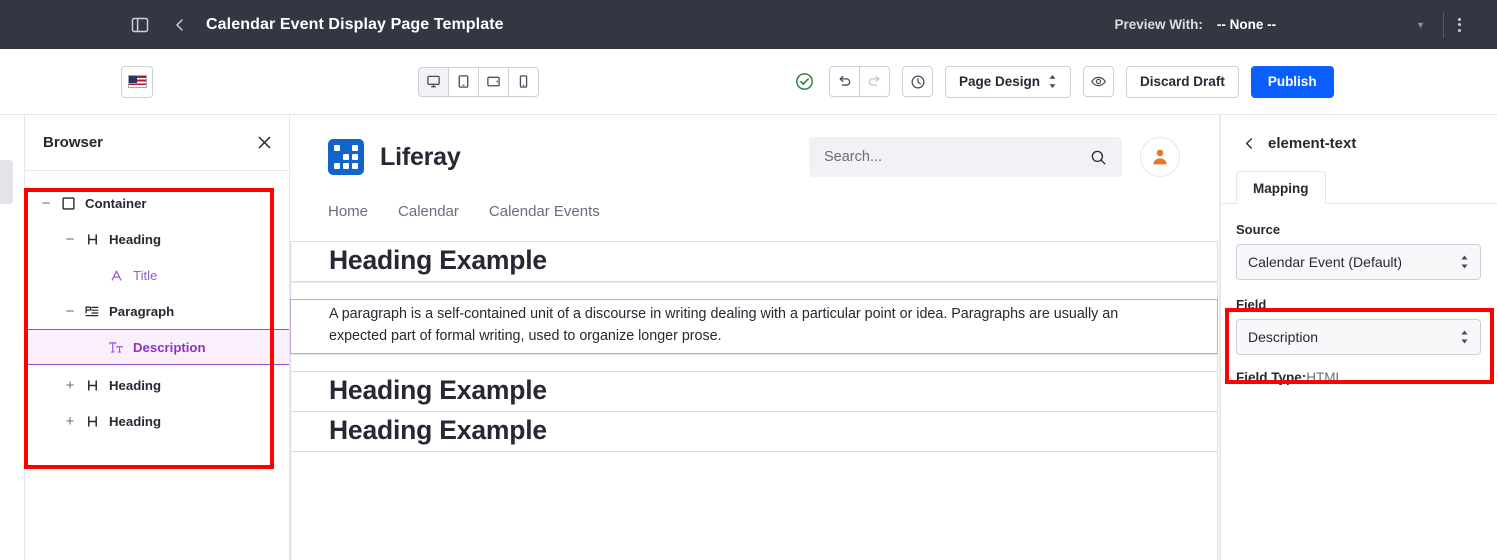  What do you see at coordinates (264, 142) in the screenshot?
I see `close-icon` at bounding box center [264, 142].